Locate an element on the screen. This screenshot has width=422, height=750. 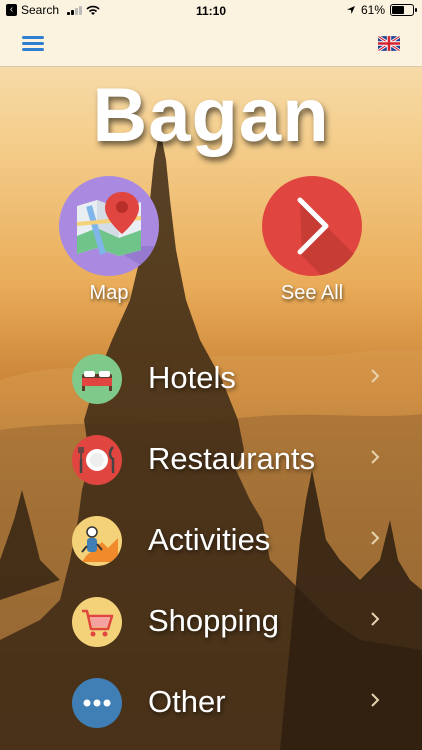
activities-icon is located at coordinates (97, 541).